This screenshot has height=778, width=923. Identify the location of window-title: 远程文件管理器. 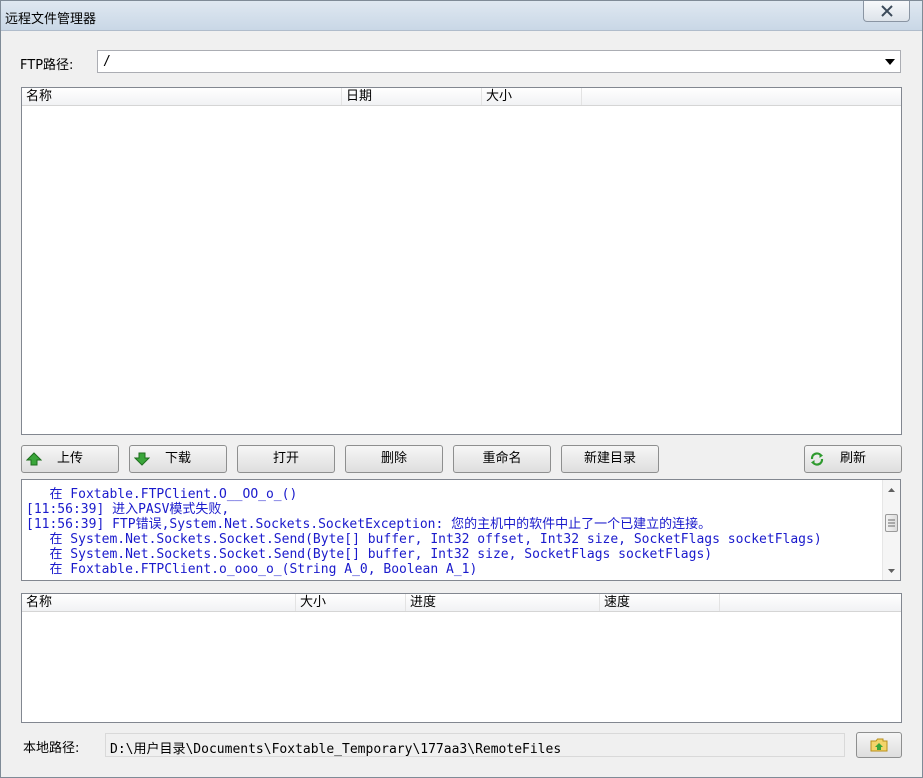
(51, 19).